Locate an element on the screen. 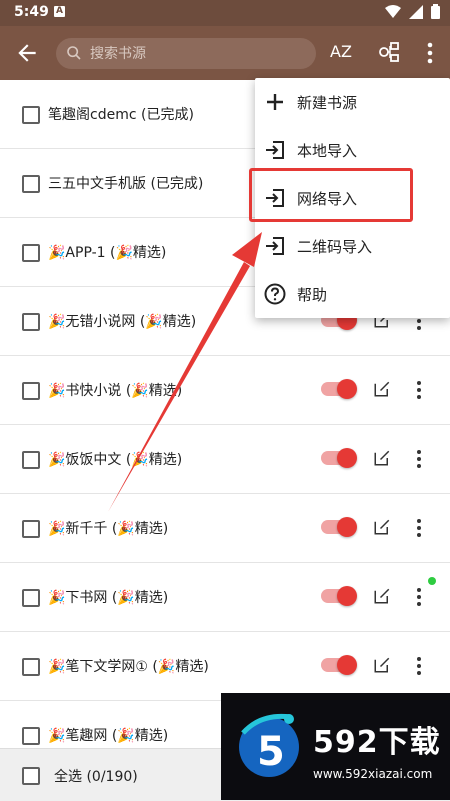 This screenshot has width=450, height=801. source-name: 🎉书快小说 (🎉精选) is located at coordinates (115, 391).